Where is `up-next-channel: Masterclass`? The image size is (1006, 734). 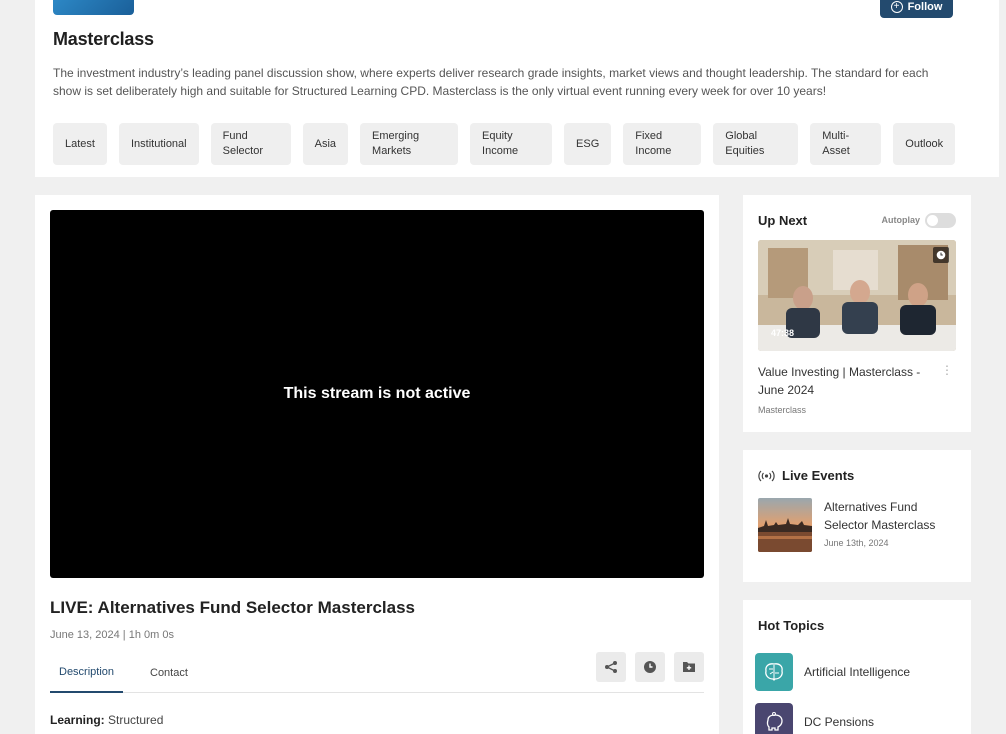 up-next-channel: Masterclass is located at coordinates (782, 410).